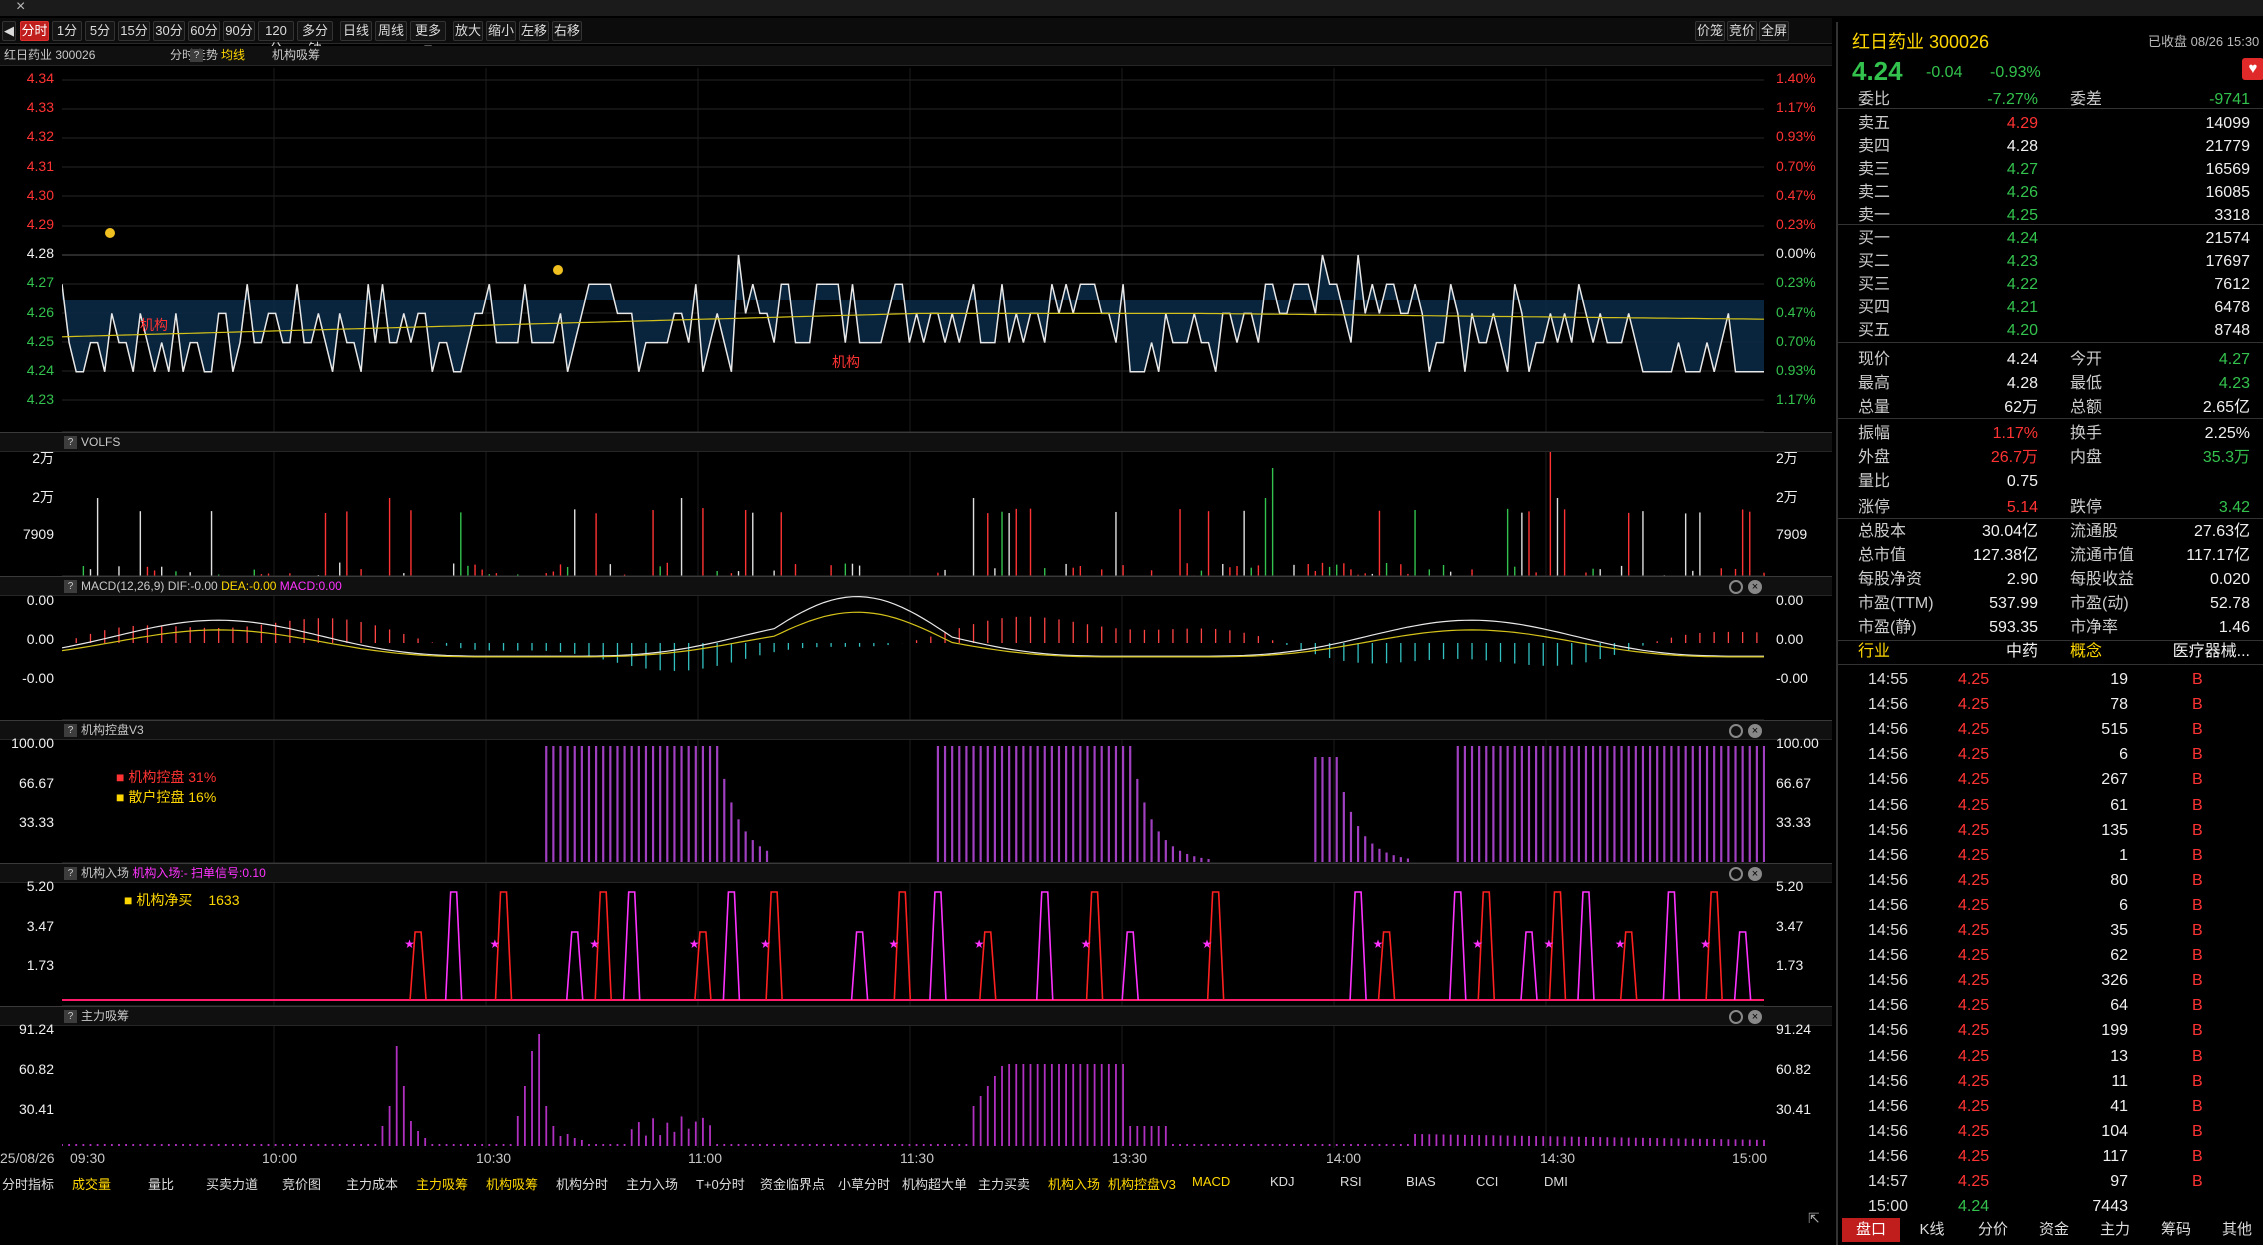  I want to click on indicator-label: 机构吸筹, so click(296, 55).